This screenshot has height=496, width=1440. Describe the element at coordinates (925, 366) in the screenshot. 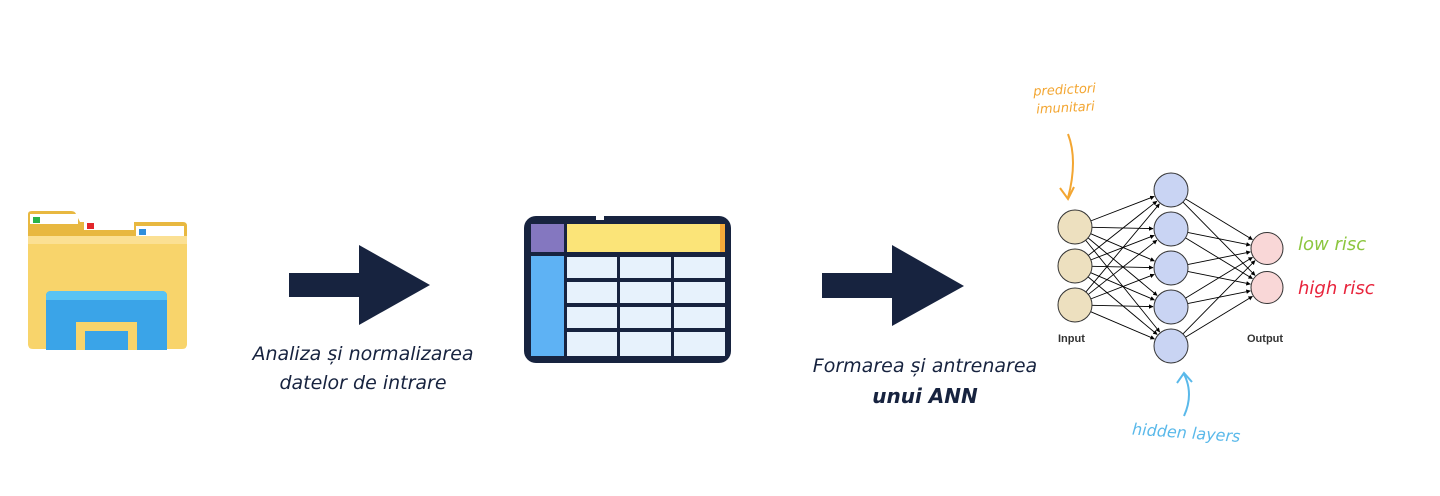

I see `step2-caption-line1: Formarea și antrenarea` at that location.